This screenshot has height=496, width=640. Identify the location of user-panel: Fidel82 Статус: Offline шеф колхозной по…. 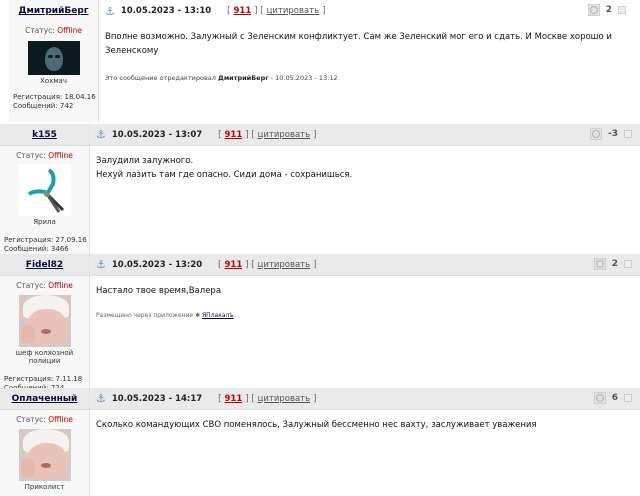
(45, 323).